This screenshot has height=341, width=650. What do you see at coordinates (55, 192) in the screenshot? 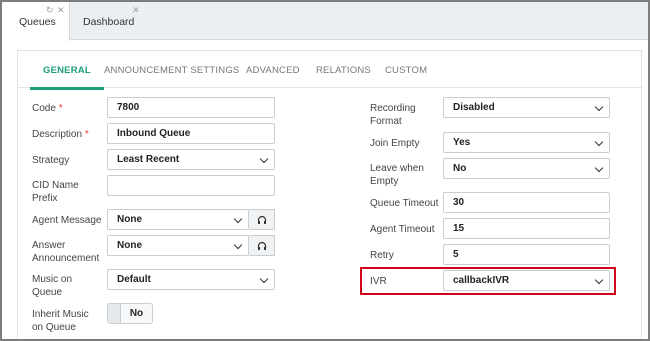
I see `cid-name-prefix-label: CID Name Prefix` at bounding box center [55, 192].